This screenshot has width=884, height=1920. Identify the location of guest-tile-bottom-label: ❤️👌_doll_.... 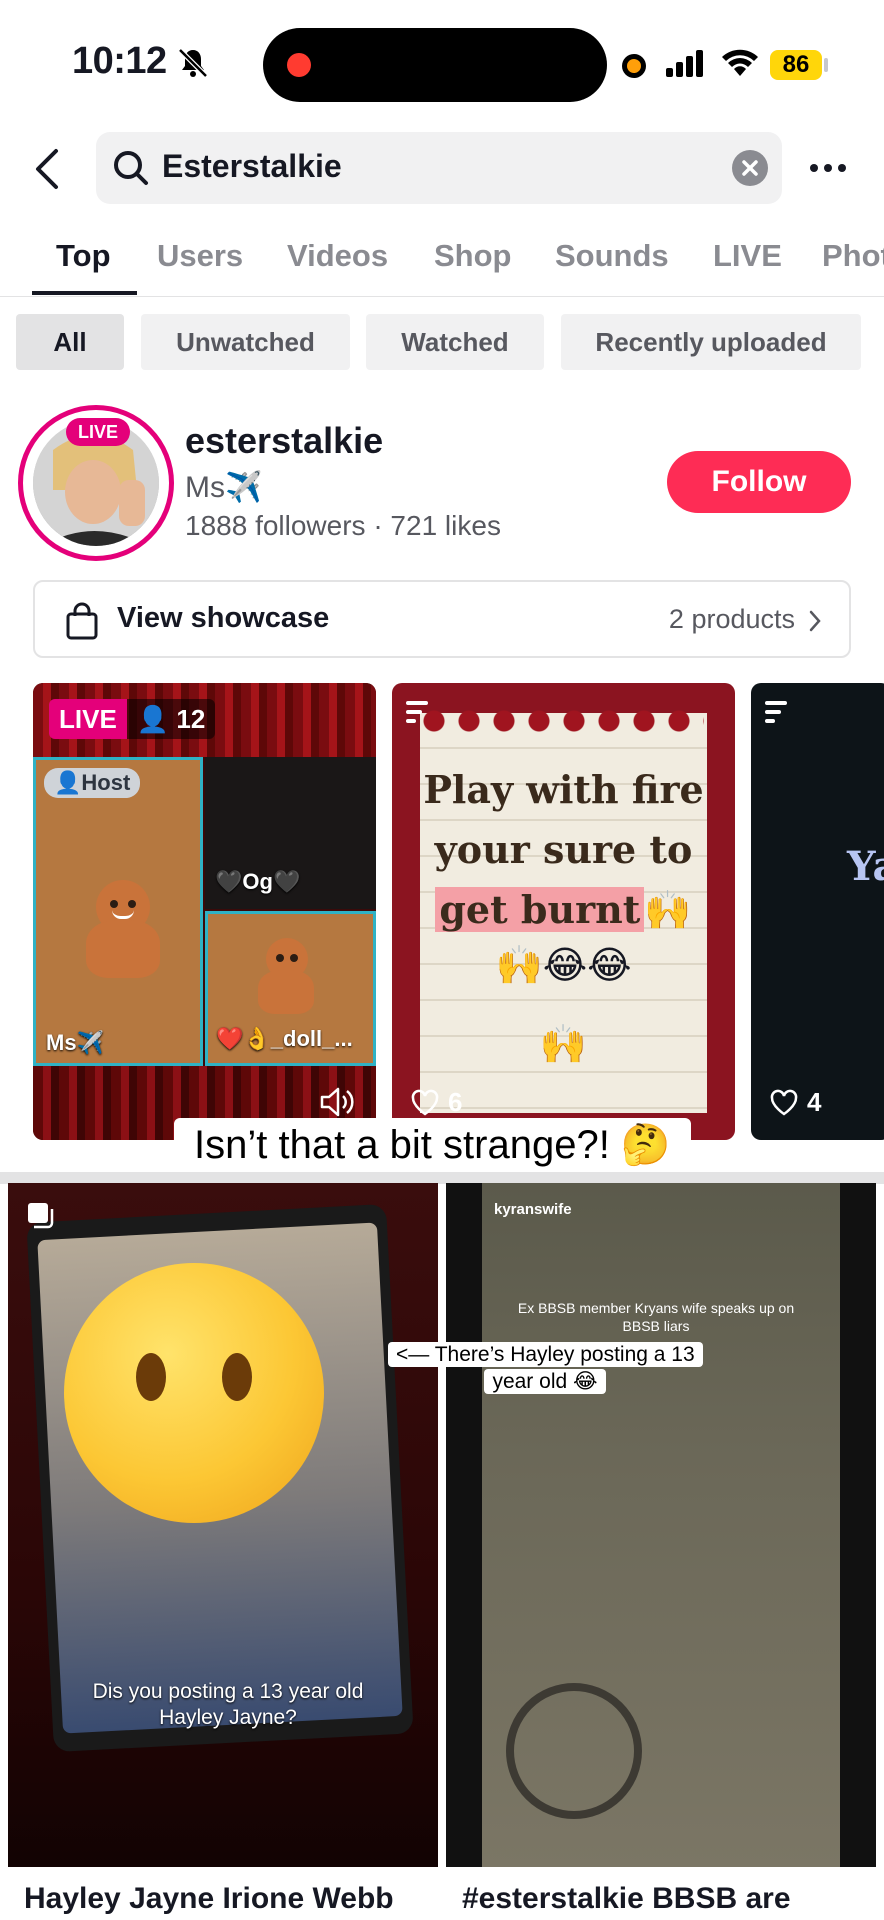
(284, 1038).